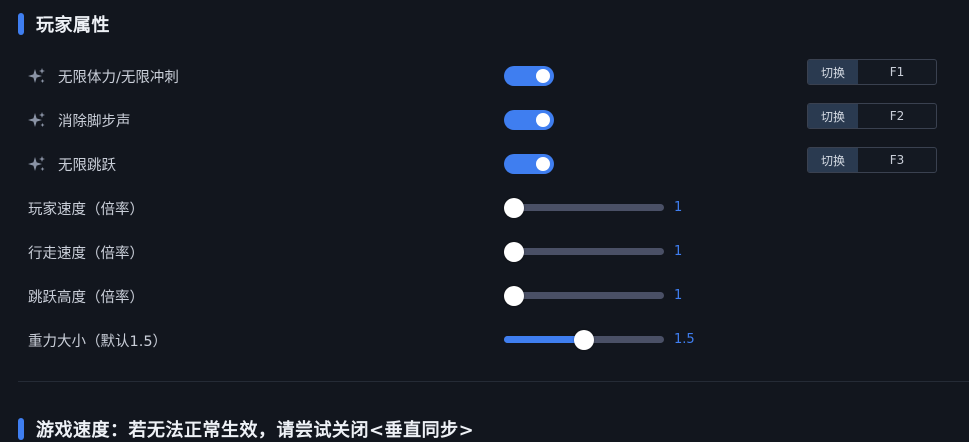 The width and height of the screenshot is (969, 442). I want to click on slider-fill, so click(544, 339).